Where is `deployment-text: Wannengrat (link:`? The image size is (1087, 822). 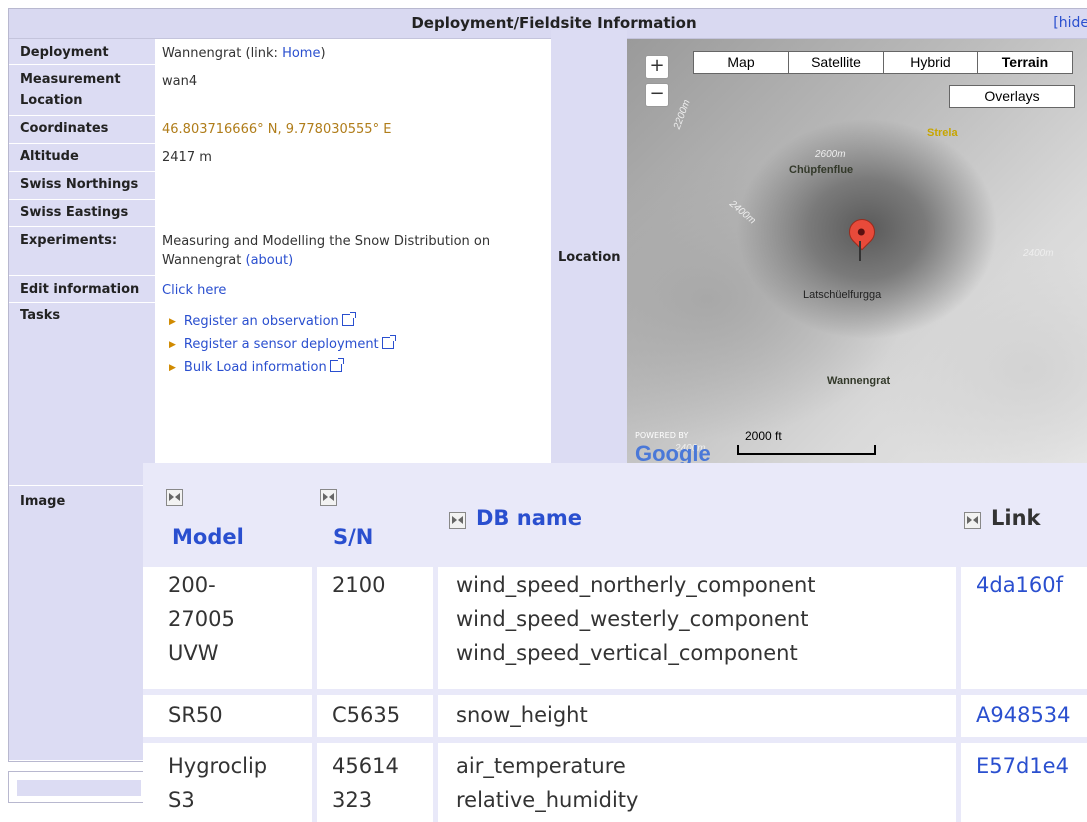 deployment-text: Wannengrat (link: is located at coordinates (222, 53).